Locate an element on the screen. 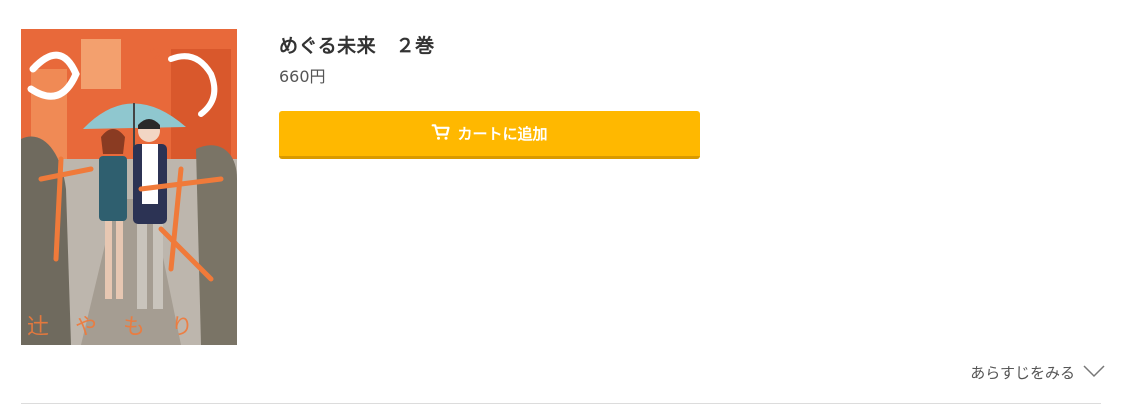  cover-author-art: 辻やもり is located at coordinates (123, 327).